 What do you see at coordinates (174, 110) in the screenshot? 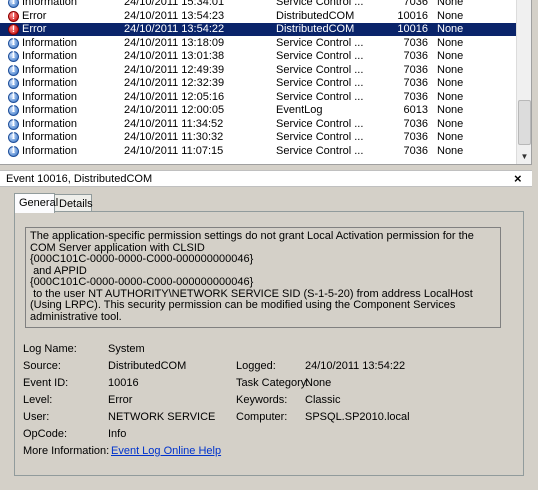
I see `event-date: 24/10/2011 12:00:05` at bounding box center [174, 110].